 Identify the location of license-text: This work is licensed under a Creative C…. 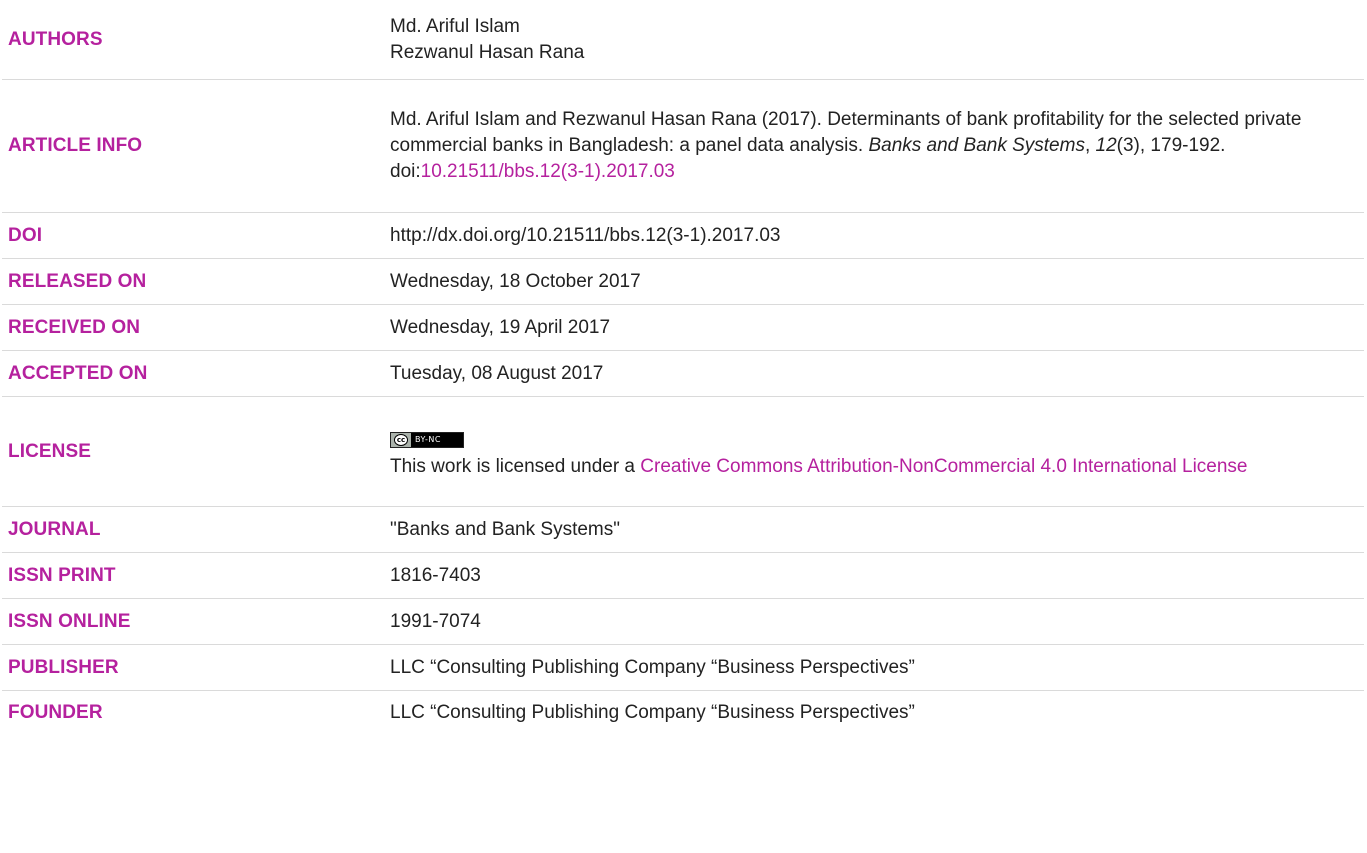
(877, 467).